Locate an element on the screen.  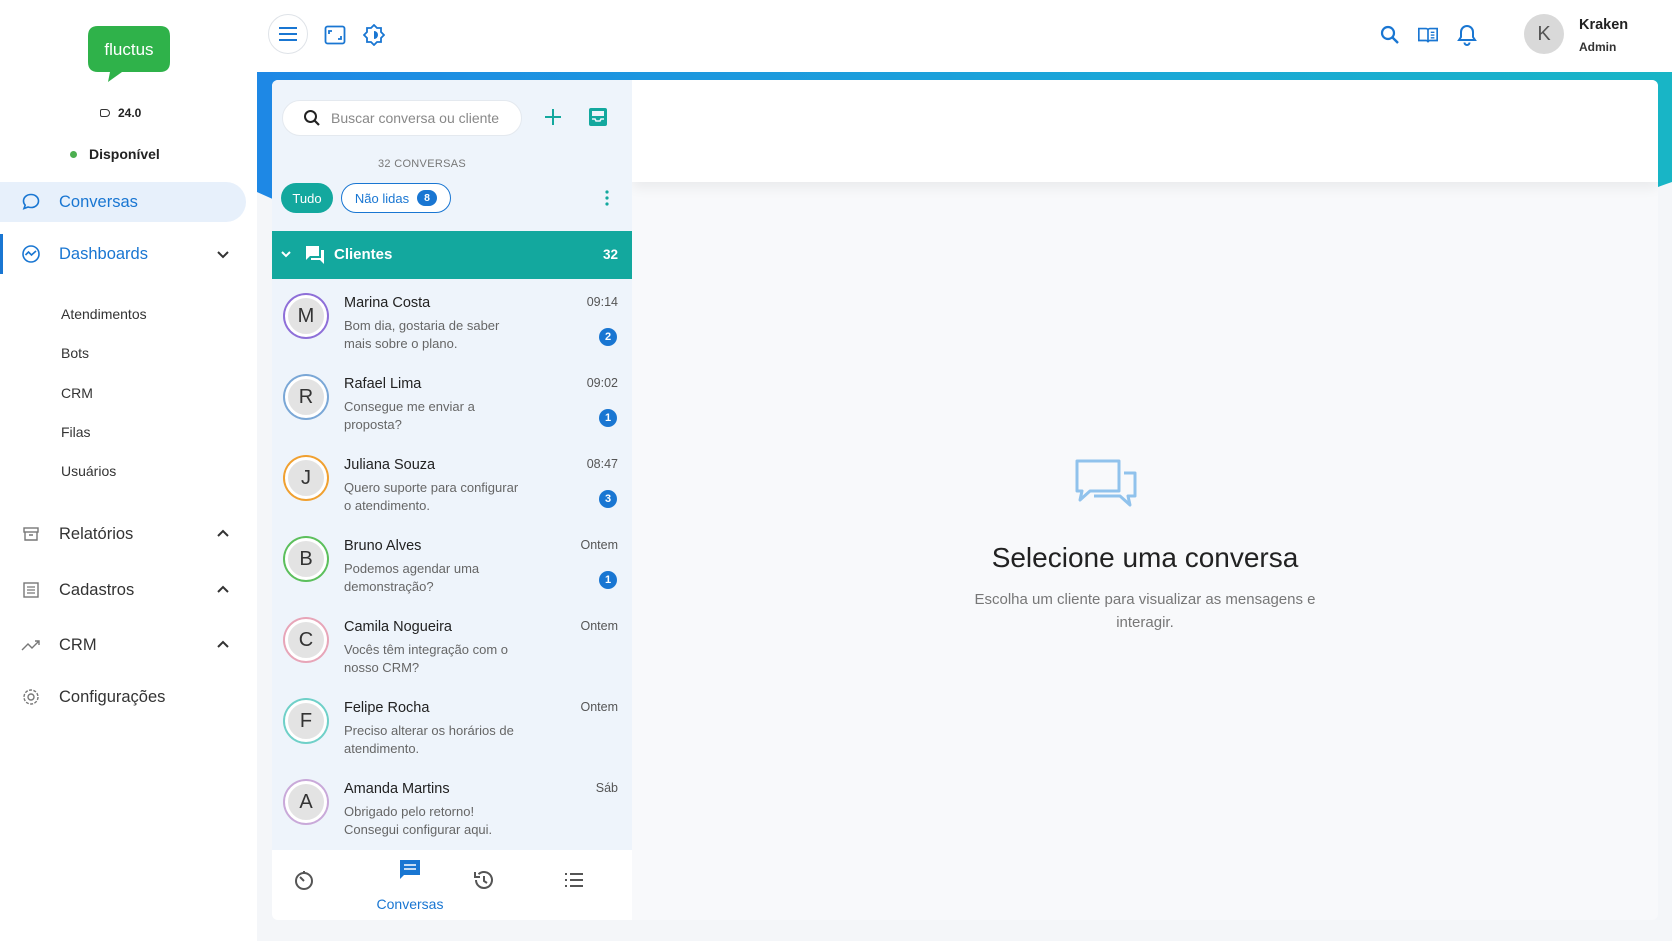
fluctus-logo: fluctus is located at coordinates (129, 54).